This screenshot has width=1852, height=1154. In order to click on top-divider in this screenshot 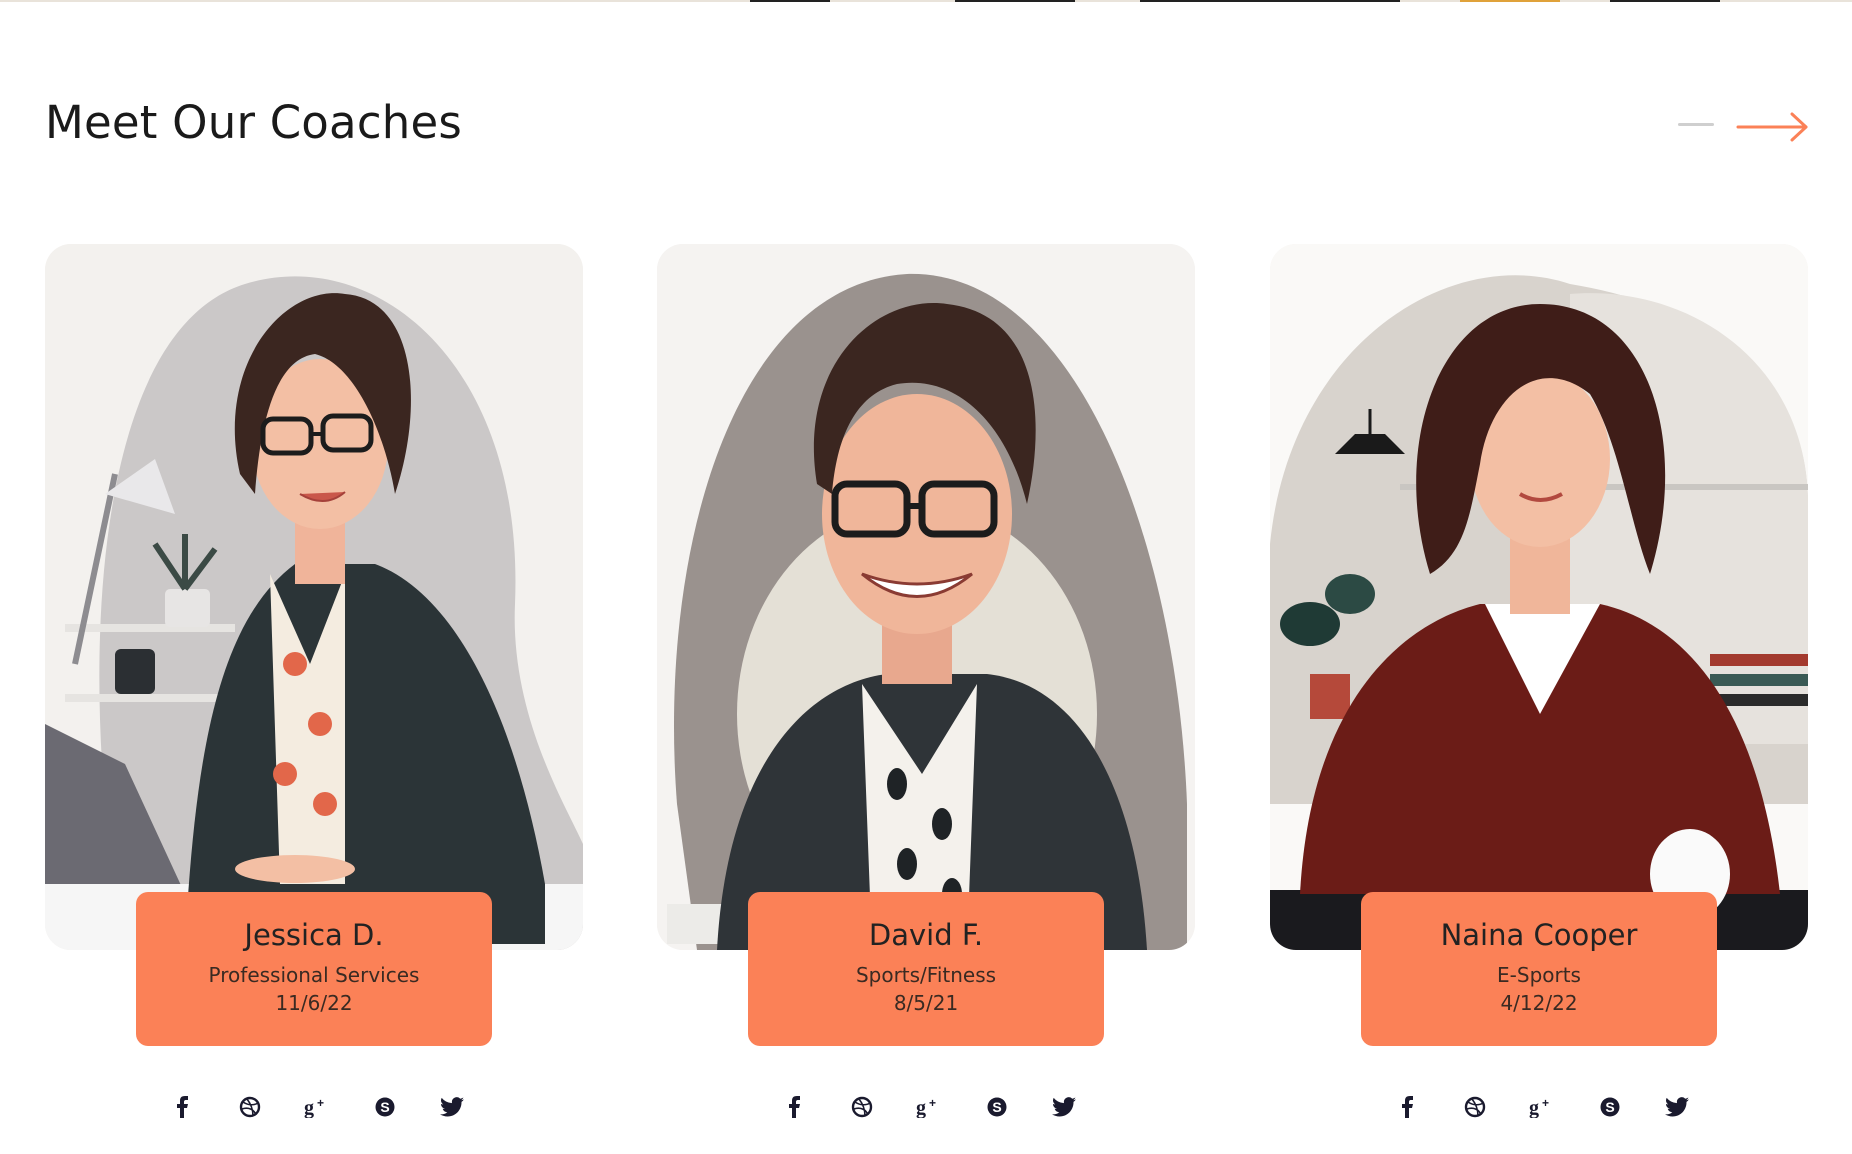, I will do `click(926, 1)`.